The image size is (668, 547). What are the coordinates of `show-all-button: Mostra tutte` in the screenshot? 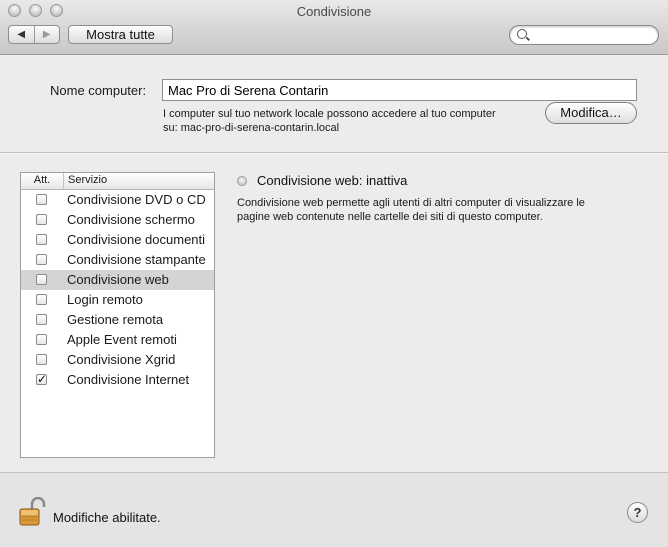 It's located at (120, 34).